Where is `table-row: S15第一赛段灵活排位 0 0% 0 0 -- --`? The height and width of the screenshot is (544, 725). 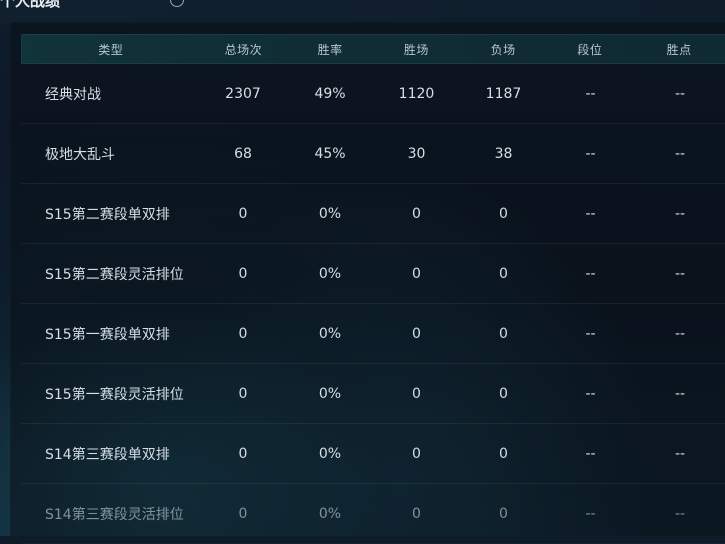
table-row: S15第一赛段灵活排位 0 0% 0 0 -- -- is located at coordinates (373, 394).